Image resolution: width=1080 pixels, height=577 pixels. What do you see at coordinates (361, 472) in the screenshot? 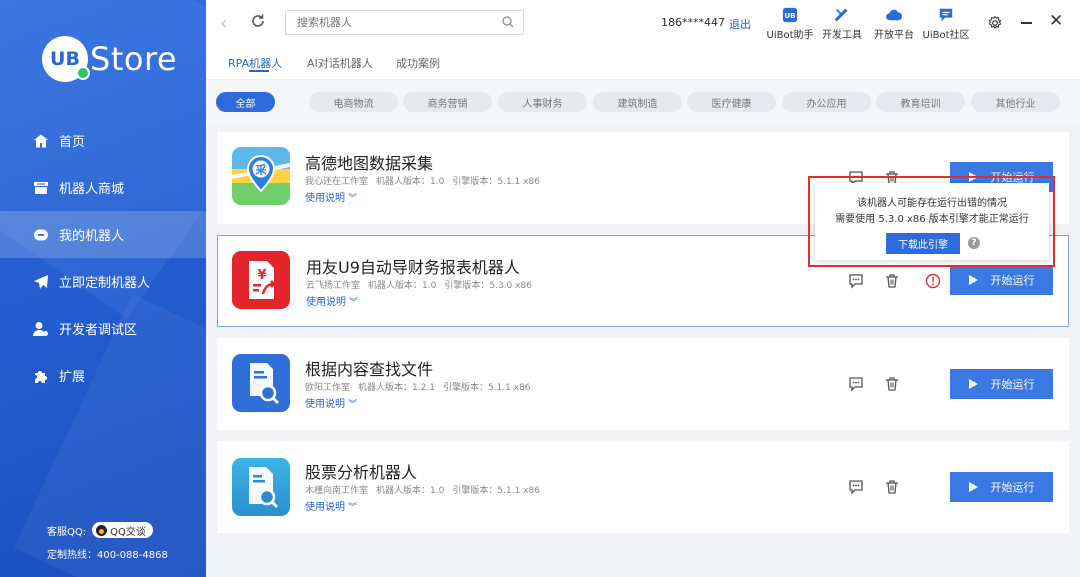
I see `robot-title: 股票分析机器人` at bounding box center [361, 472].